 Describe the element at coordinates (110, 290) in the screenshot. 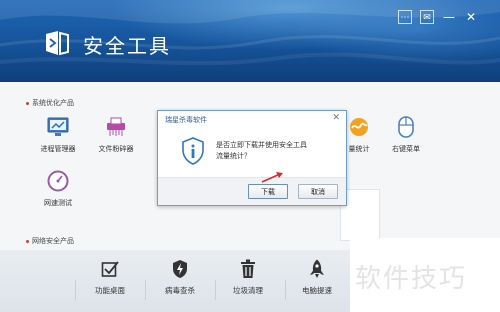

I see `bottom-label: 功能桌面` at that location.